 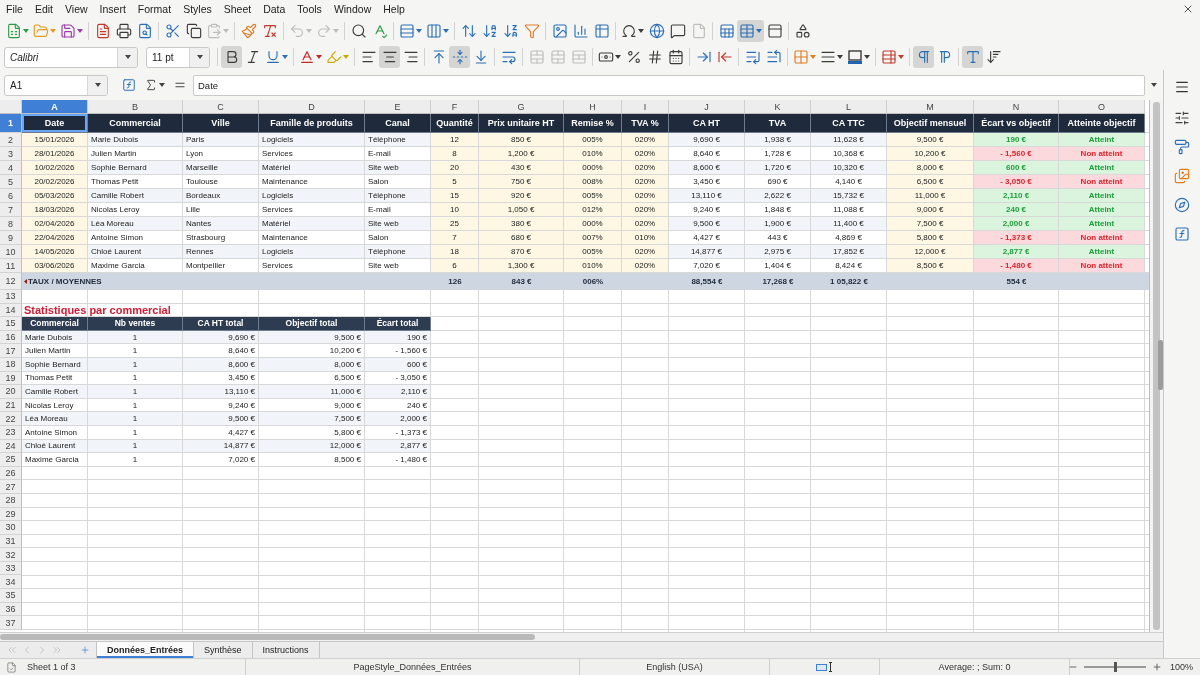 What do you see at coordinates (778, 107) in the screenshot?
I see `column-header: K` at bounding box center [778, 107].